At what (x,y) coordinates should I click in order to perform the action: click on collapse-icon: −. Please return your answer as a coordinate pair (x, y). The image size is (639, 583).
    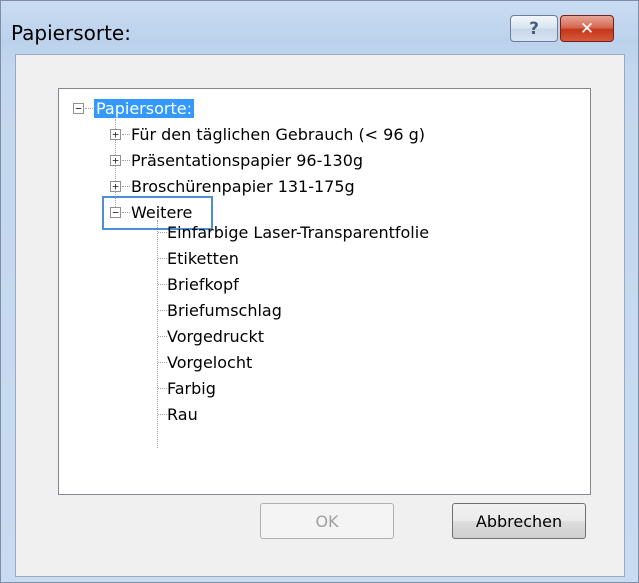
    Looking at the image, I should click on (78, 108).